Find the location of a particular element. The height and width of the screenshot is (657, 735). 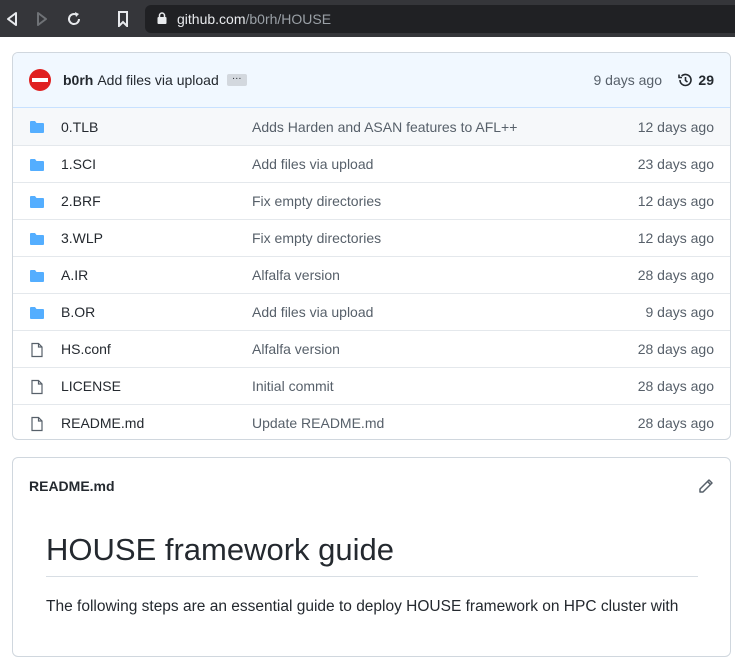

commit-message-link: Update README.md is located at coordinates (318, 423).